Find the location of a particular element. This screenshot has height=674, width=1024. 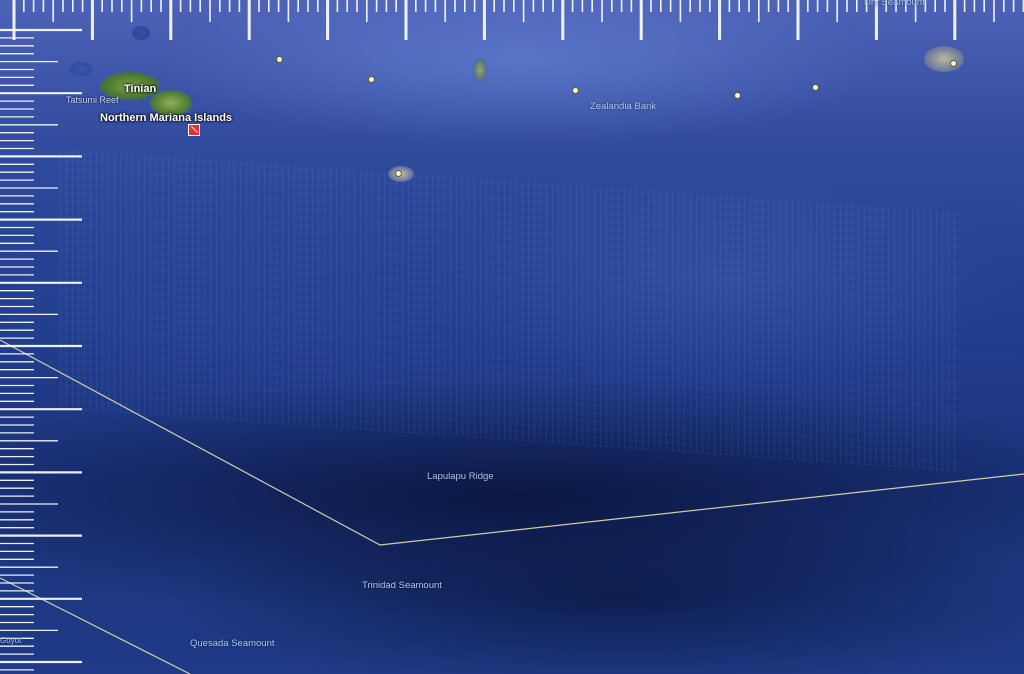

label-lapulapu-ridge: Lapulapu Ridge is located at coordinates (460, 476).